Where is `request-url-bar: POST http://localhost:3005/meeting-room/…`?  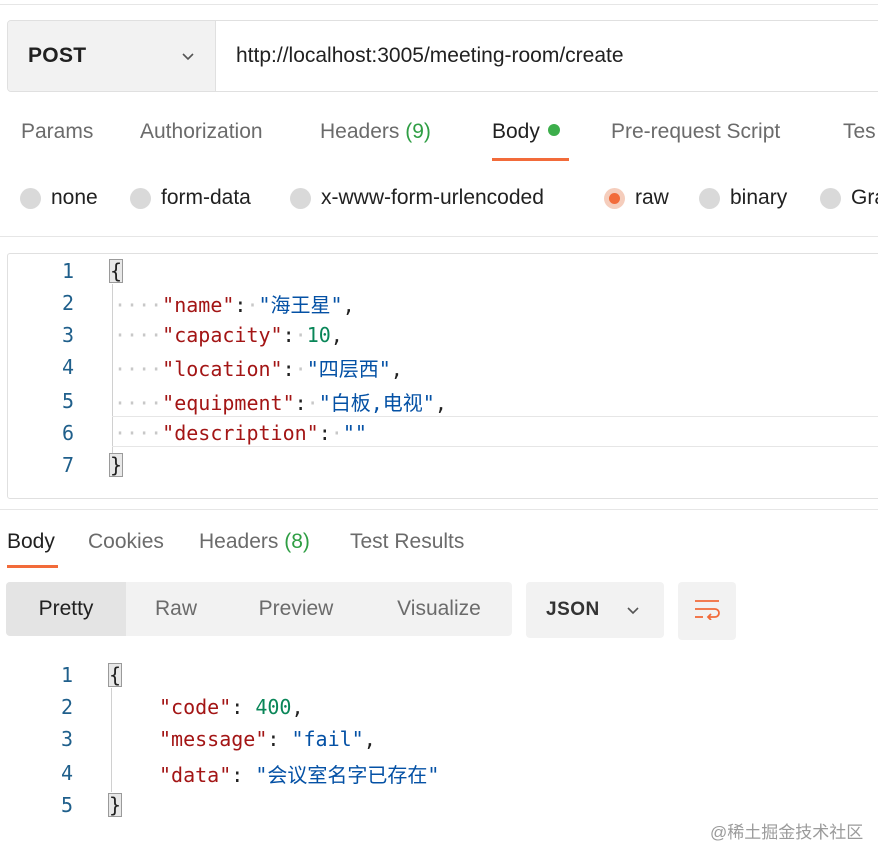
request-url-bar: POST http://localhost:3005/meeting-room/… is located at coordinates (442, 56).